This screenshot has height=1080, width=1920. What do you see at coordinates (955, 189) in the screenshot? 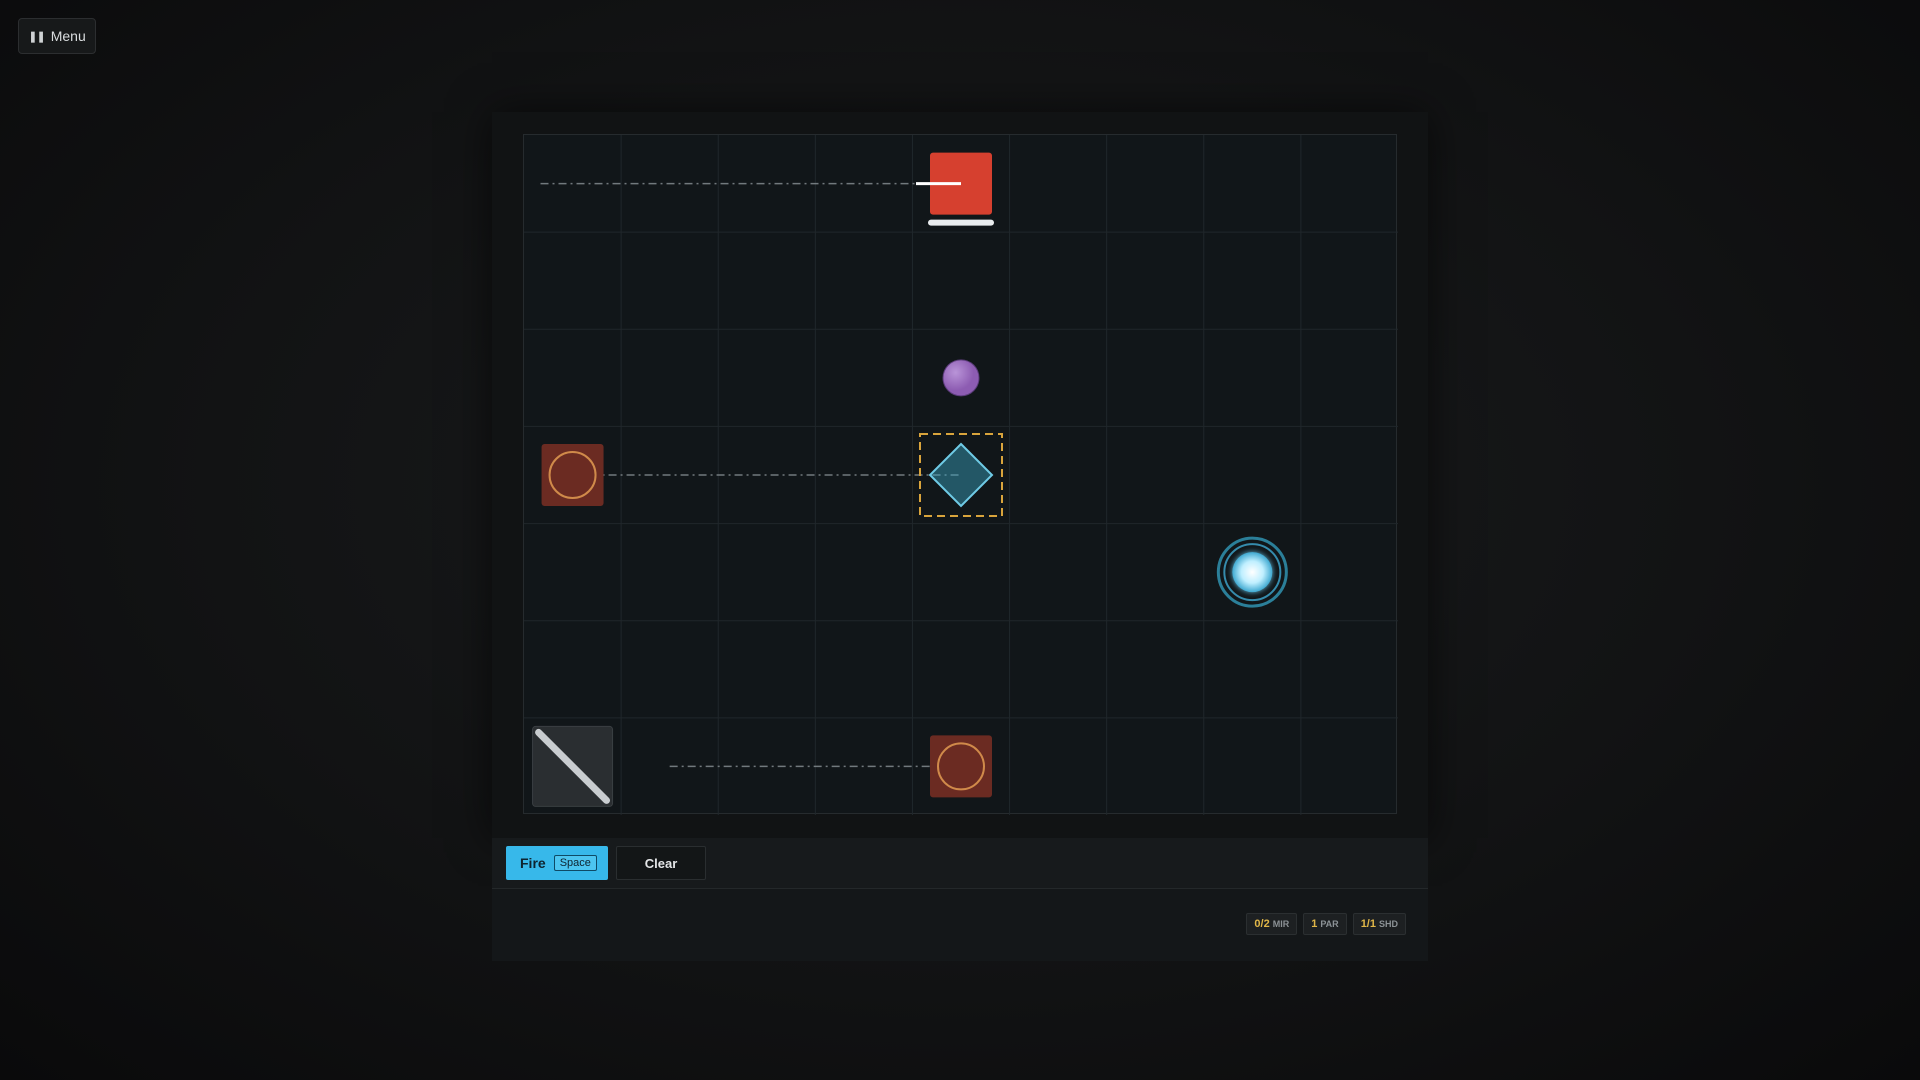
I see `emitter-block` at bounding box center [955, 189].